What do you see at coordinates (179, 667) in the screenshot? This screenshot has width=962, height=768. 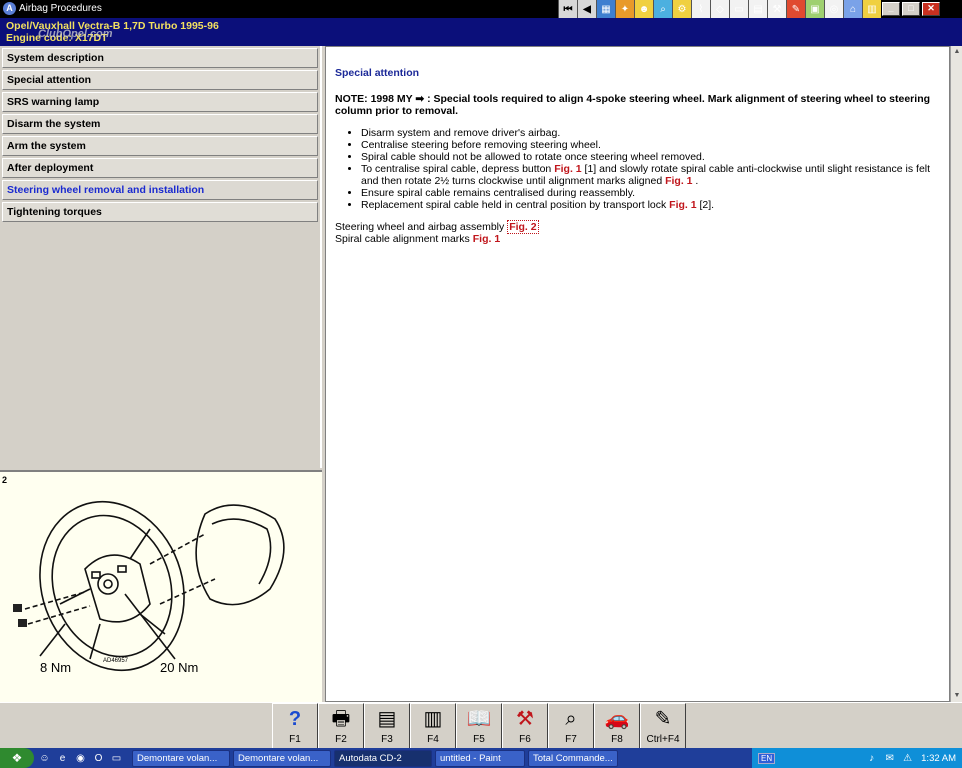 I see `torque-label-right: 20 Nm` at bounding box center [179, 667].